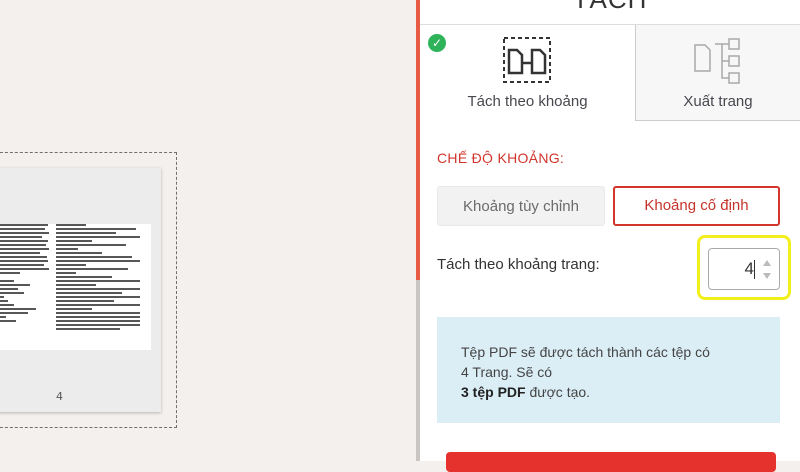 The width and height of the screenshot is (800, 472). What do you see at coordinates (696, 206) in the screenshot?
I see `fixed-ranges-button: Khoảng cố định` at bounding box center [696, 206].